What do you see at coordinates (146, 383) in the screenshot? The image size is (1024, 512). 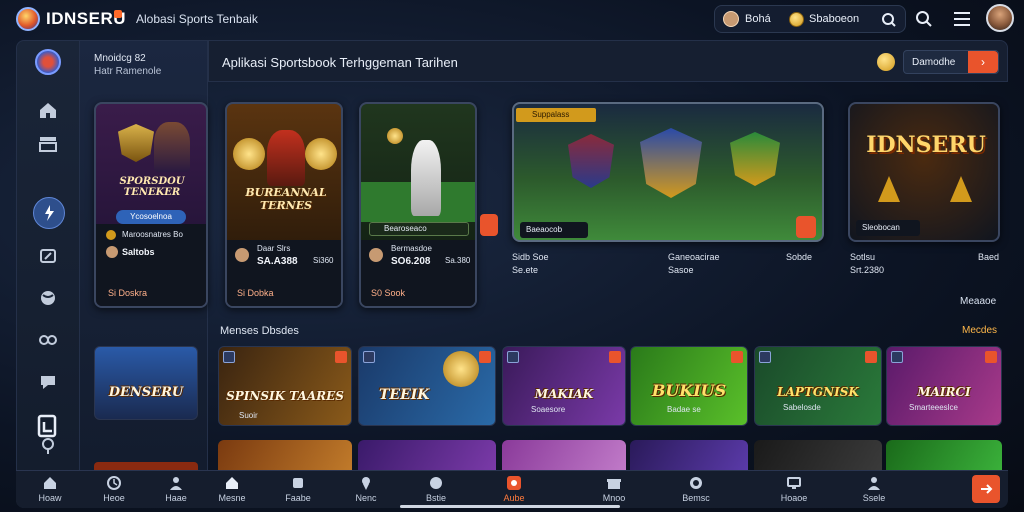 I see `side-promo-tile: DENSERU` at bounding box center [146, 383].